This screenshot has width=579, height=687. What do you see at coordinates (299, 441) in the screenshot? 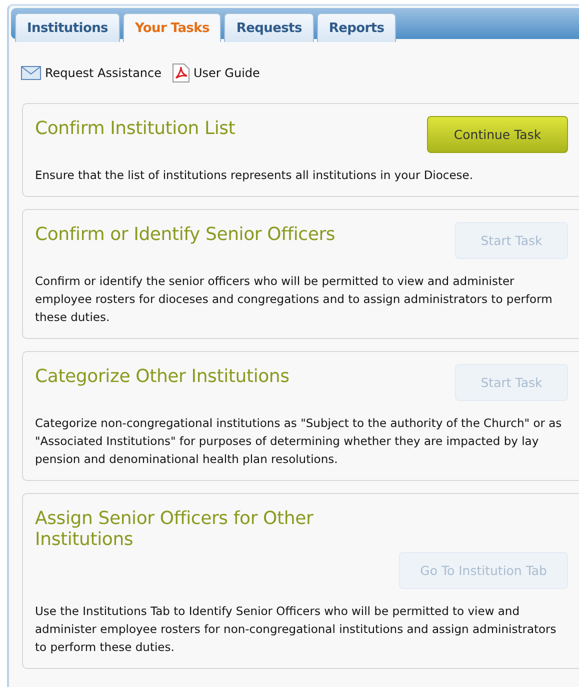
I see `task-description: Categorize non-congregational institutions as "Subject to the authority of the Church" or as "Associated Institutions" for purposes of determining whether they are impacted by lay pension and denominational health plan resolutions.` at bounding box center [299, 441].